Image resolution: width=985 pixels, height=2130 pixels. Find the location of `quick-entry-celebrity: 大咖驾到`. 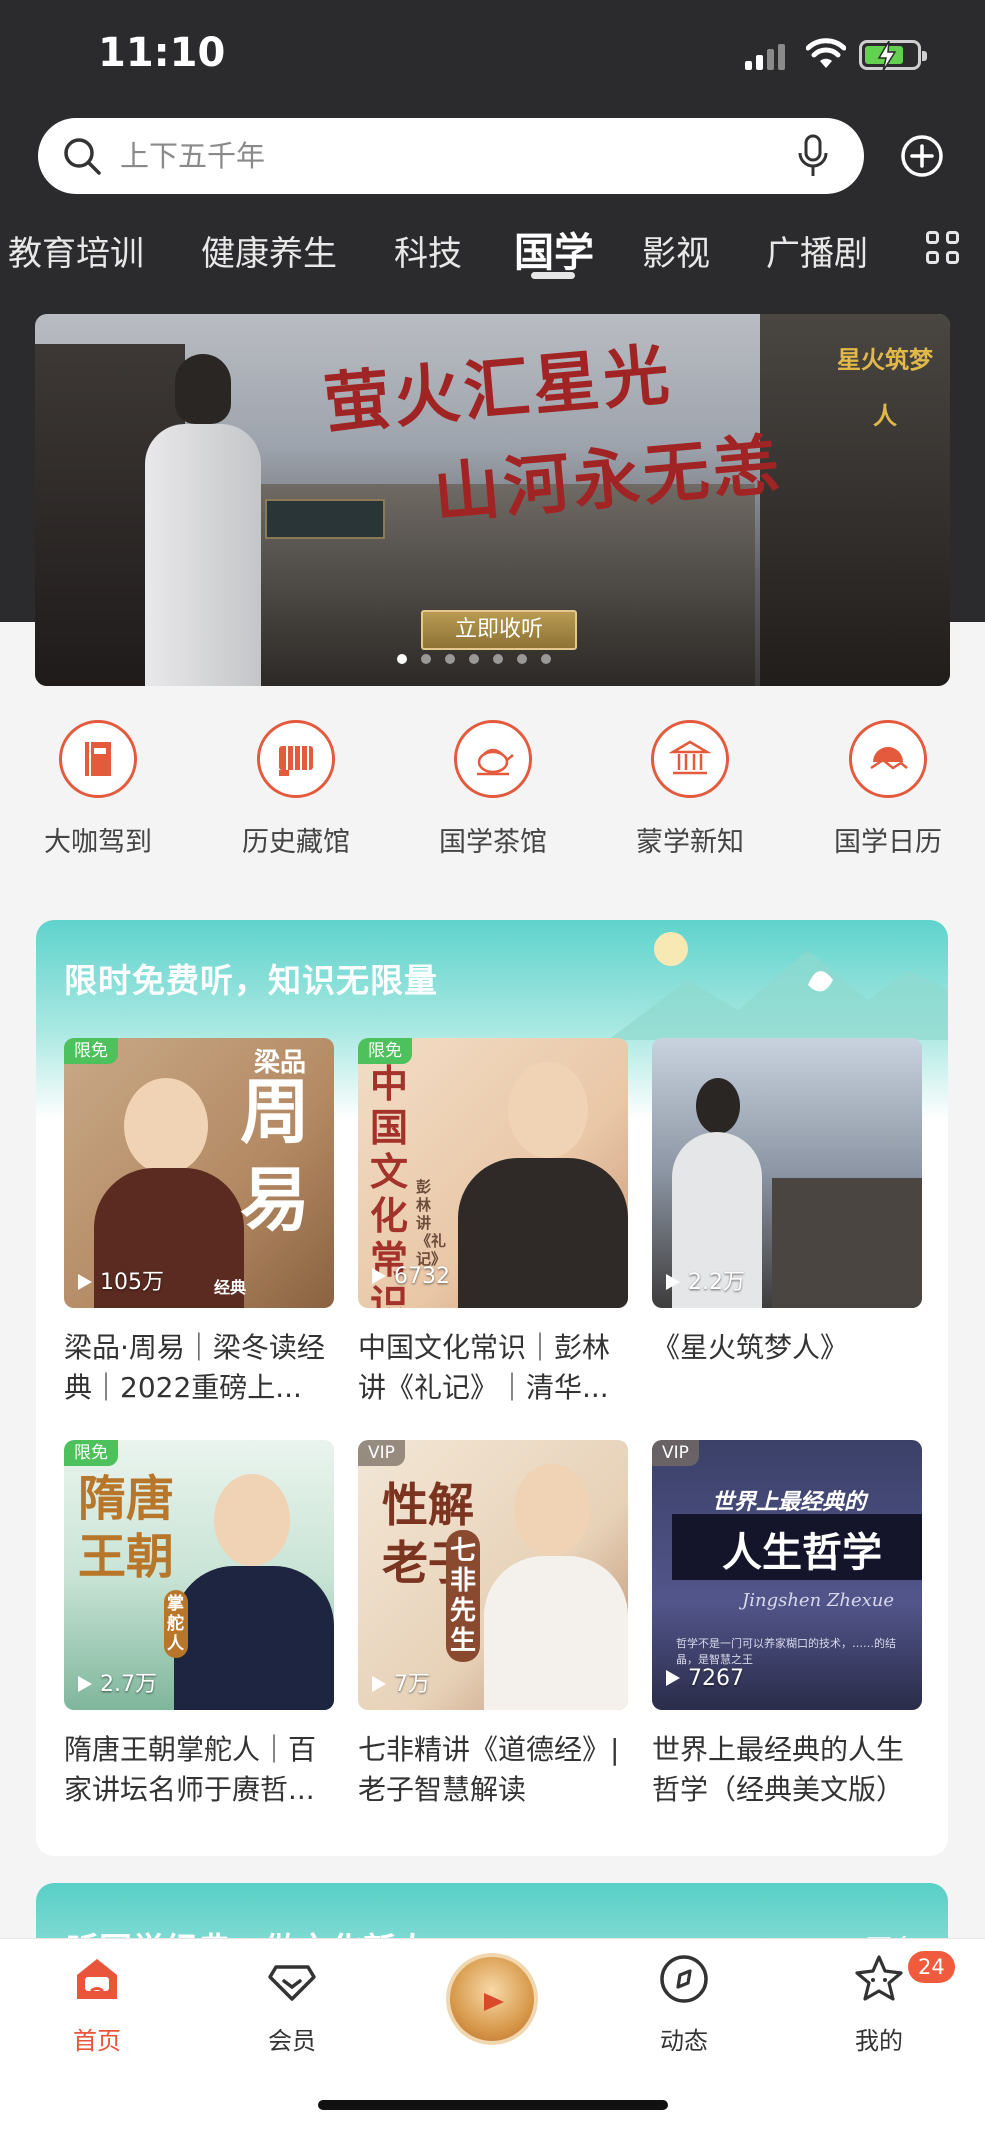

quick-entry-celebrity: 大咖驾到 is located at coordinates (98, 790).